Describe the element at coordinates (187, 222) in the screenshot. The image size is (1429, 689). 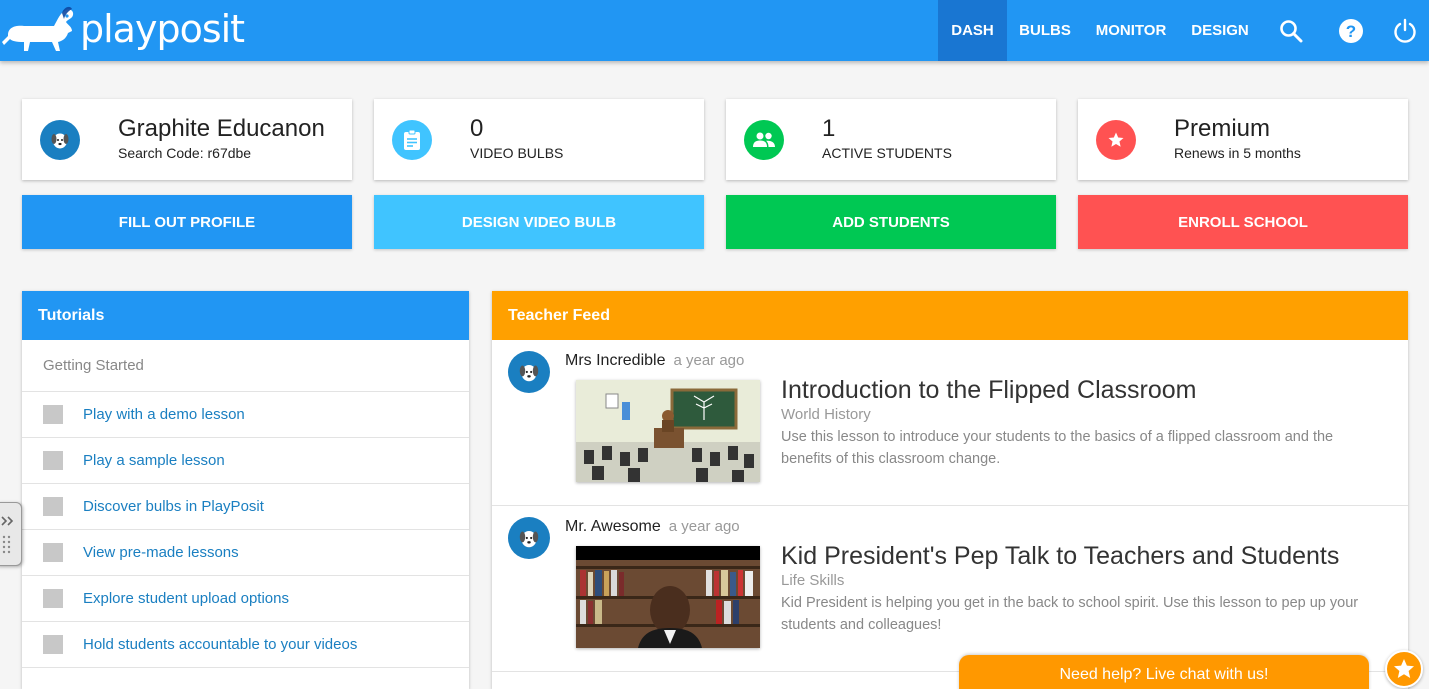
I see `fill-out-profile-button: FILL OUT PROFILE` at that location.